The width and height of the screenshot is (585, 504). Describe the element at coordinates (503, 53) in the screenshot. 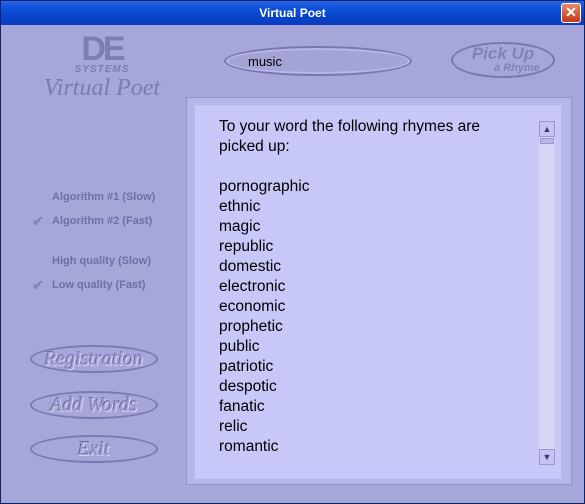

I see `pick-up-label: Pick Up` at that location.